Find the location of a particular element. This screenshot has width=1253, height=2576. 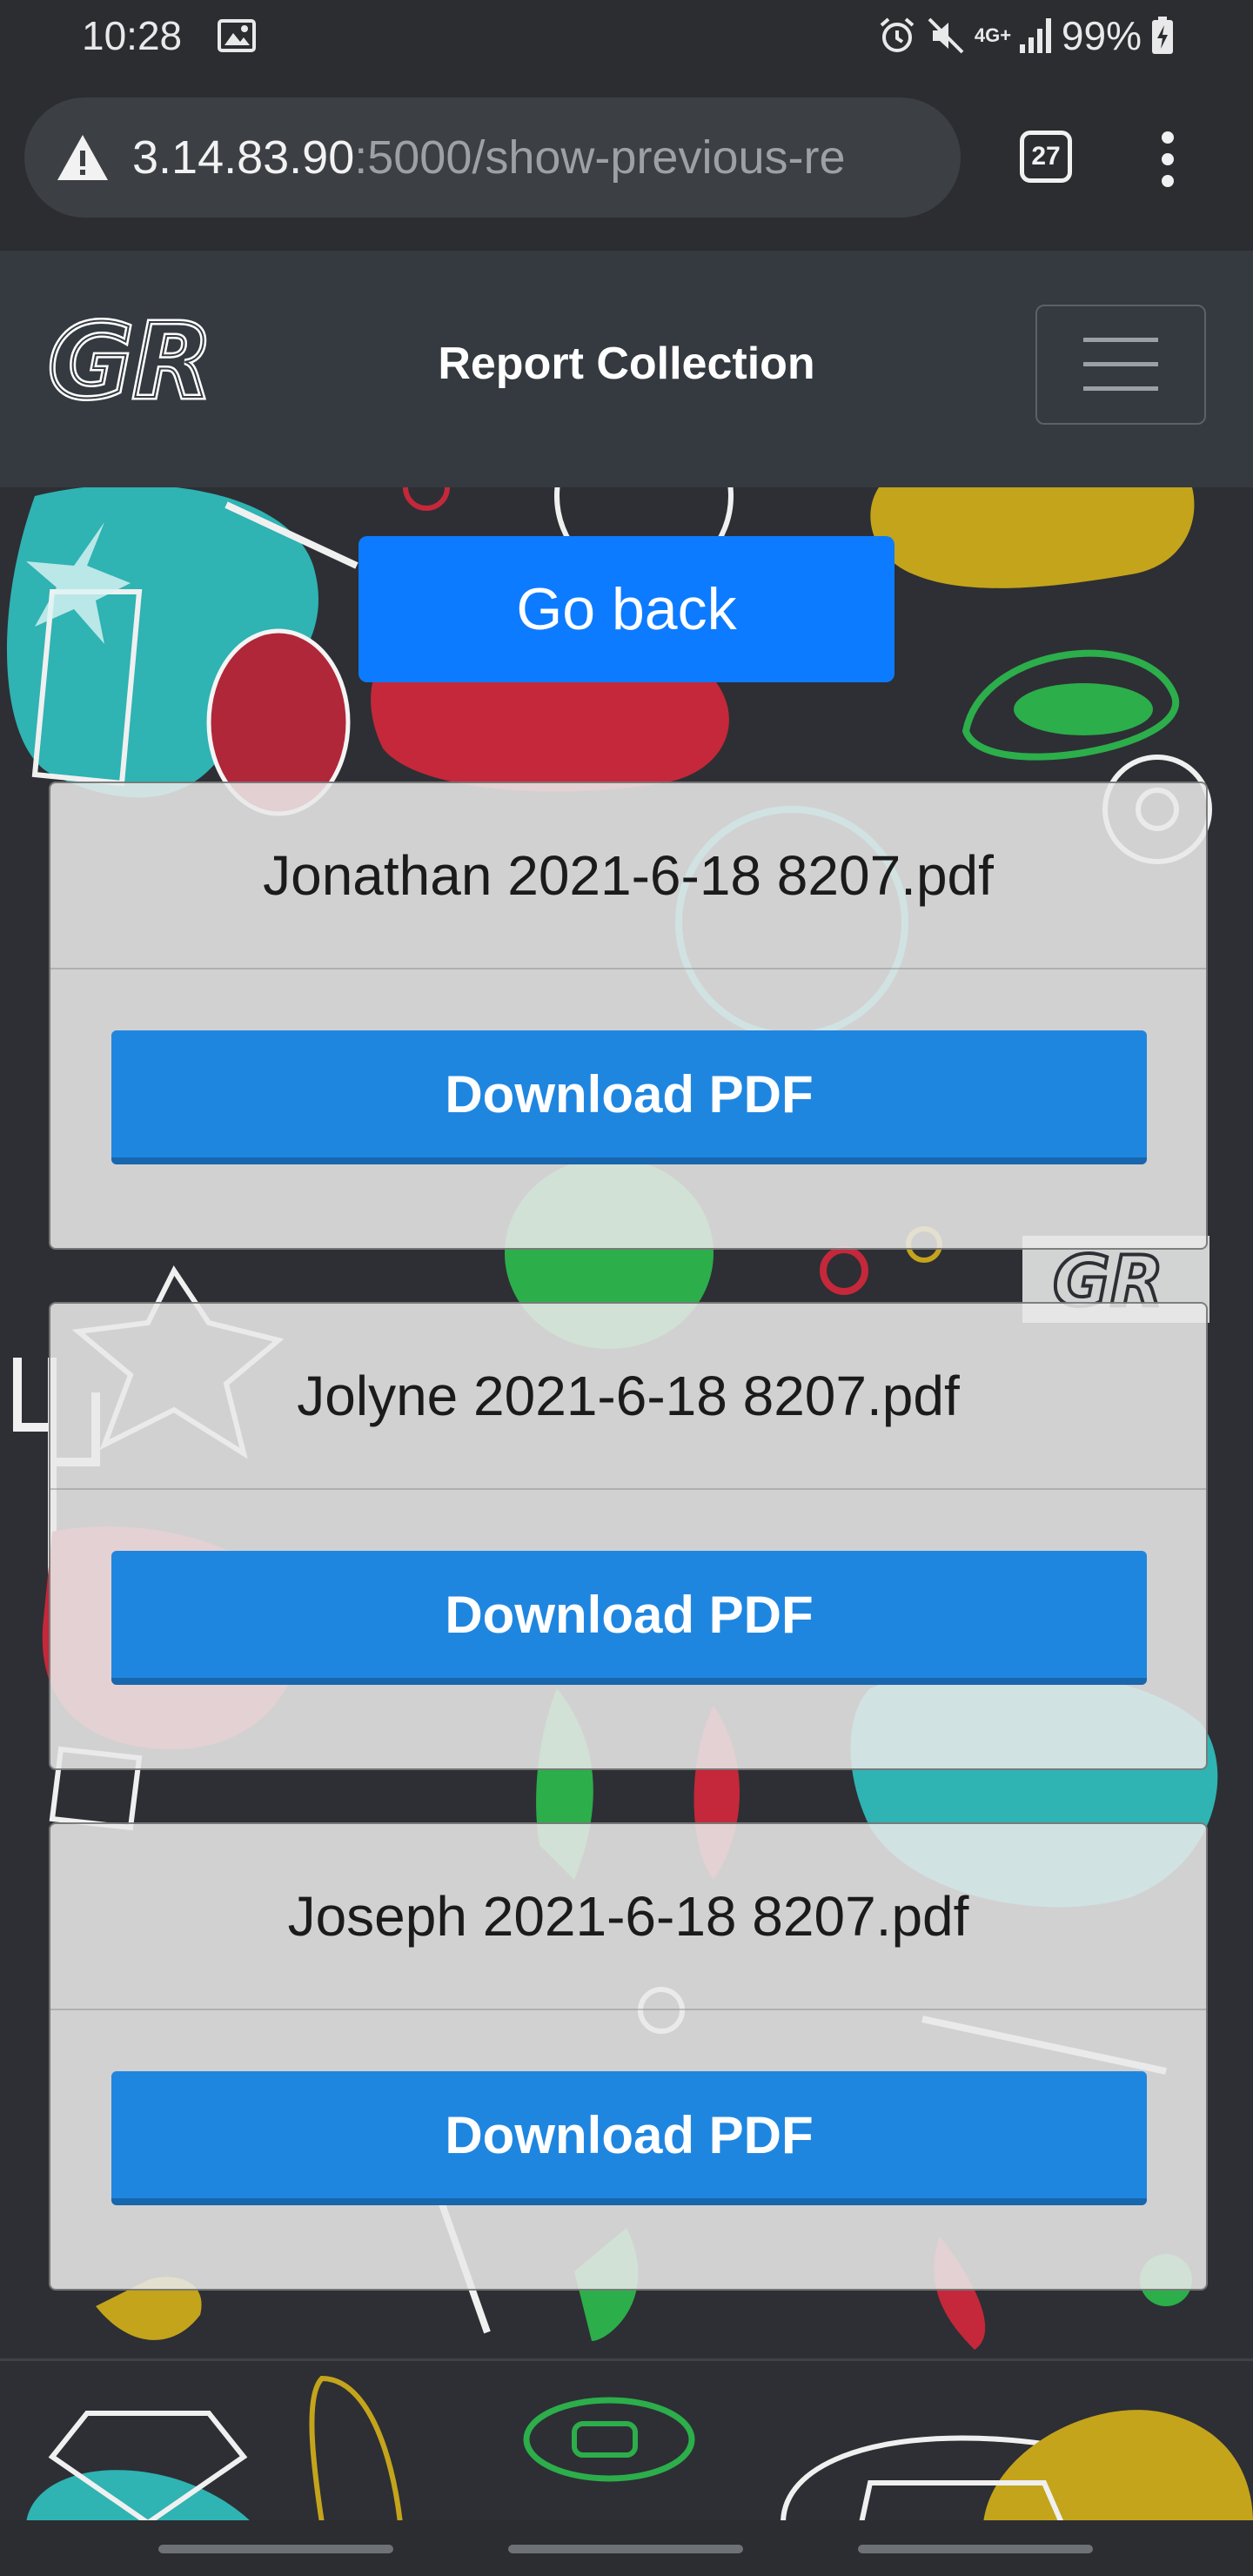

status-time: 10:28 is located at coordinates (132, 35).